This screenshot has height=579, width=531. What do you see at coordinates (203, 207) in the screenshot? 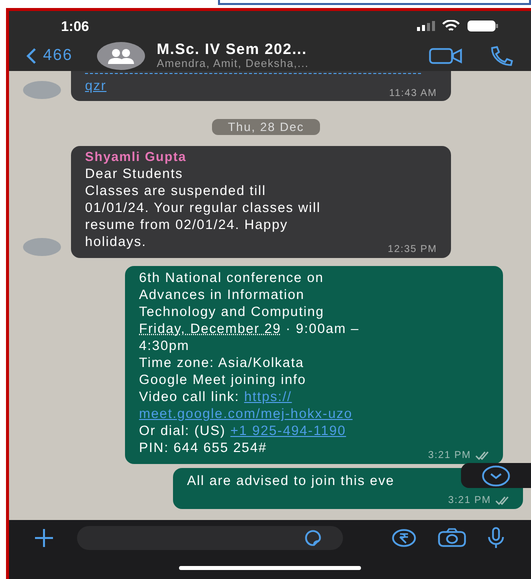
I see `message-text: Dear Students Classes are suspended till 01/01/24. Your regular classes will resume from 02/01/24. Happy holidays.` at bounding box center [203, 207].